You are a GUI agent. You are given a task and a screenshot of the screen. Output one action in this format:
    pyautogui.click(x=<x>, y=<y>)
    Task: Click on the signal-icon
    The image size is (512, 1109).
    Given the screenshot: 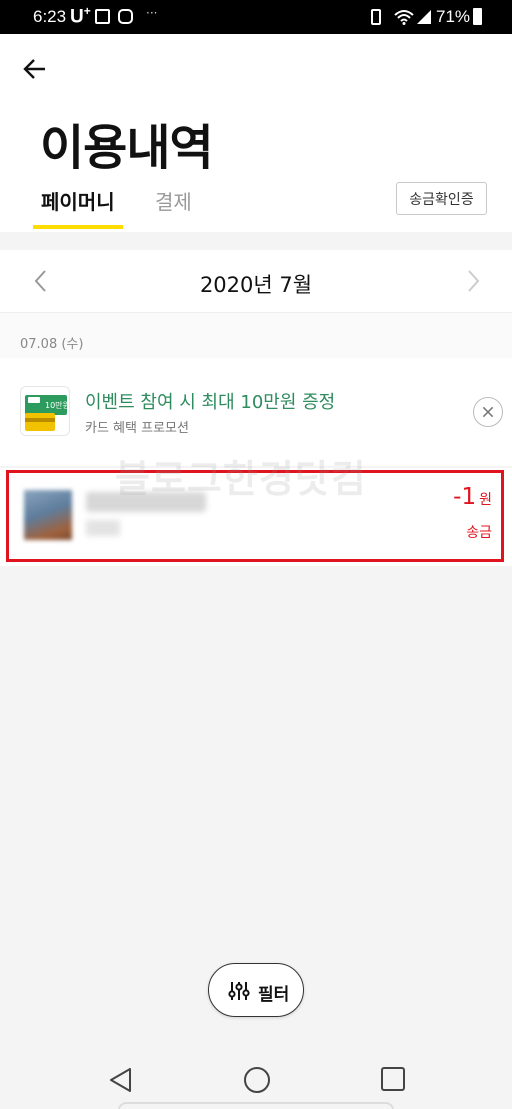 What is the action you would take?
    pyautogui.click(x=424, y=17)
    